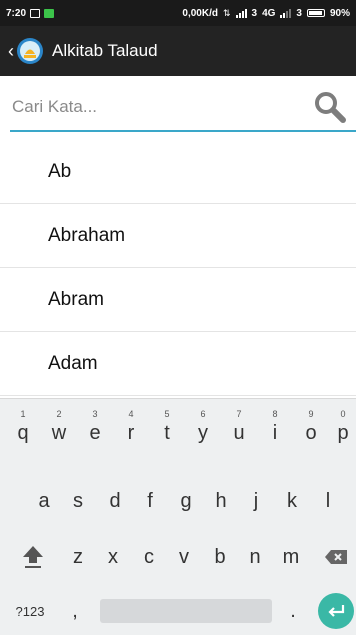 The image size is (356, 635). I want to click on keyboard-row-2: a s d f g h j k l, so click(178, 501).